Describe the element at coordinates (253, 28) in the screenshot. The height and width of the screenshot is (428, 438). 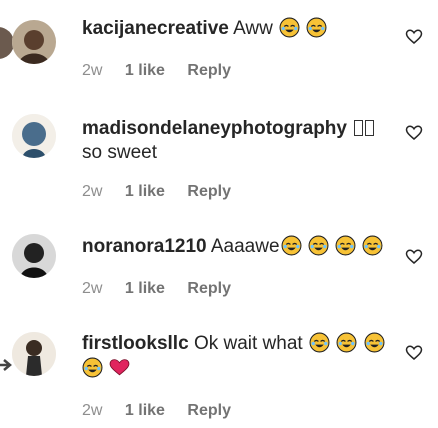
I see `comment-text: Aww` at that location.